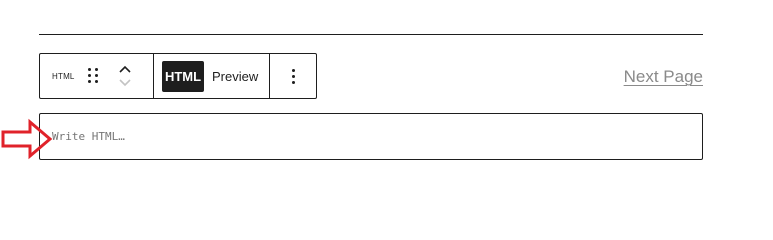 Image resolution: width=773 pixels, height=240 pixels. I want to click on drag-handle-icon, so click(93, 76).